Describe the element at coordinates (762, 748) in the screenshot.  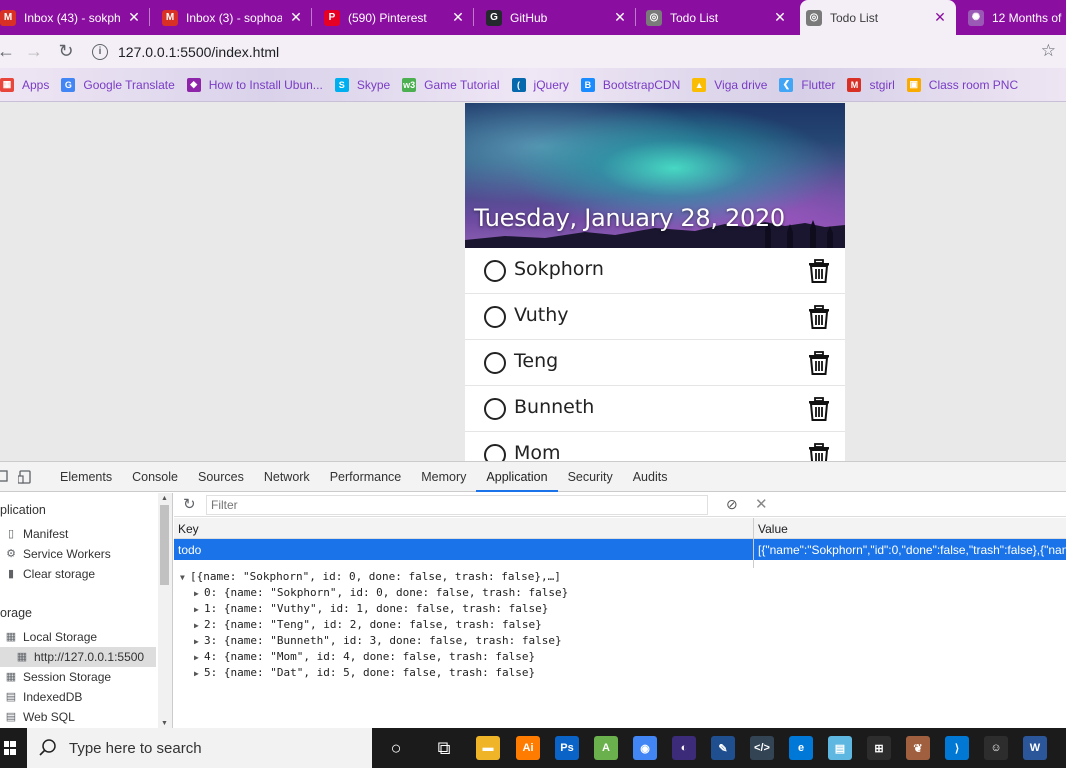
I see `code-editor-icon: </>` at that location.